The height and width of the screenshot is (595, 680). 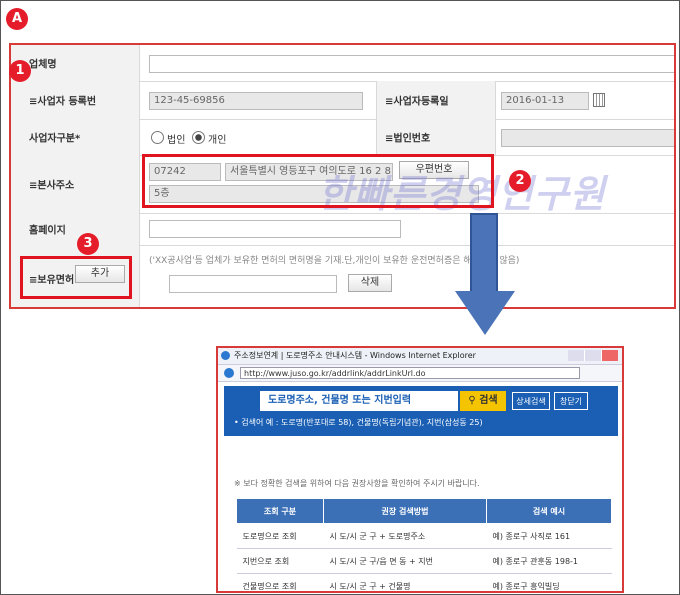 I want to click on marker-1: 1, so click(x=20, y=71).